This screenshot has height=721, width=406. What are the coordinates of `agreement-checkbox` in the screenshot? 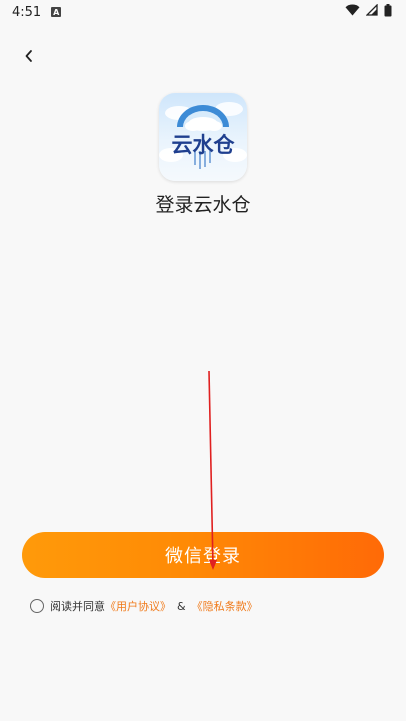 It's located at (37, 606).